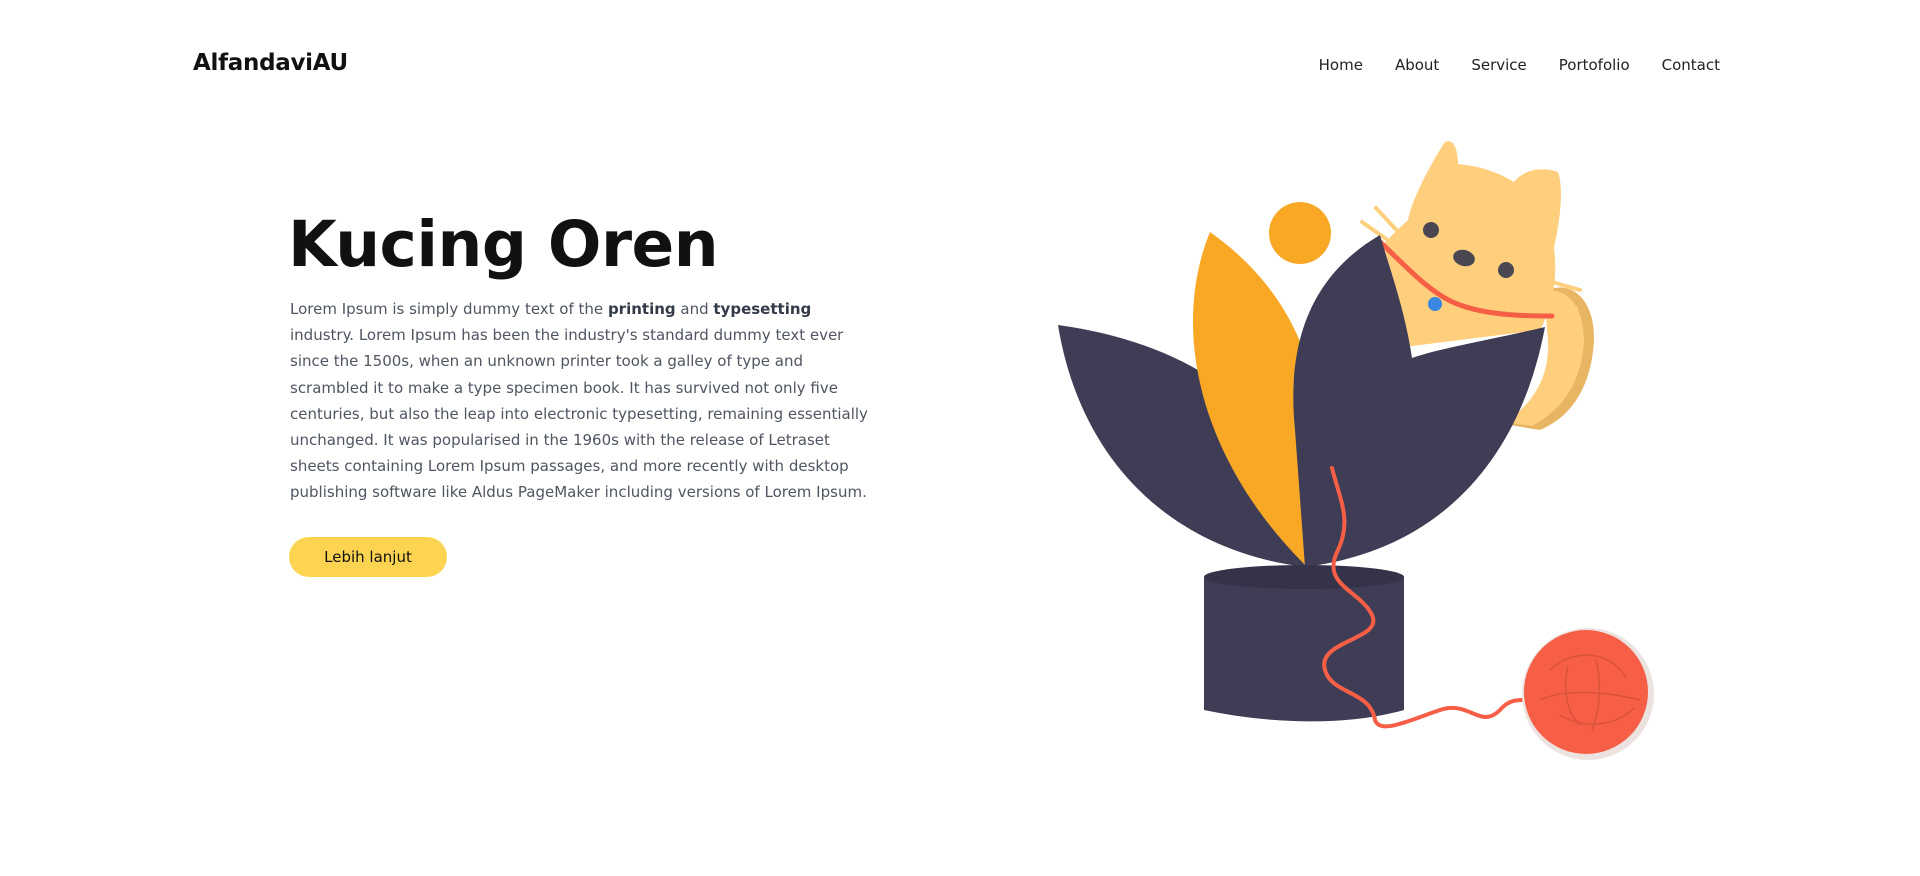  Describe the element at coordinates (1498, 65) in the screenshot. I see `nav-link-service: Service` at that location.